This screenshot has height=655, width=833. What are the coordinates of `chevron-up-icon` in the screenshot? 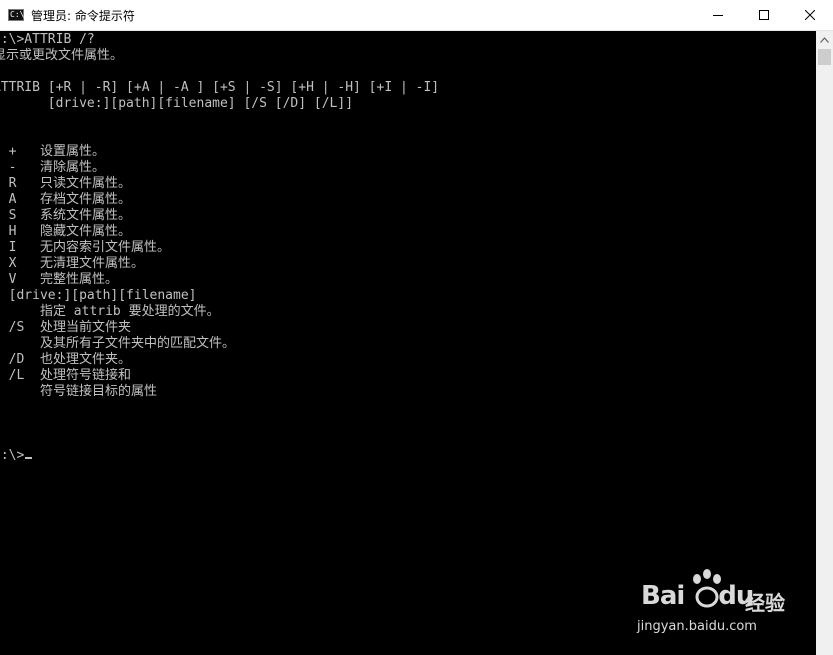 It's located at (824, 39).